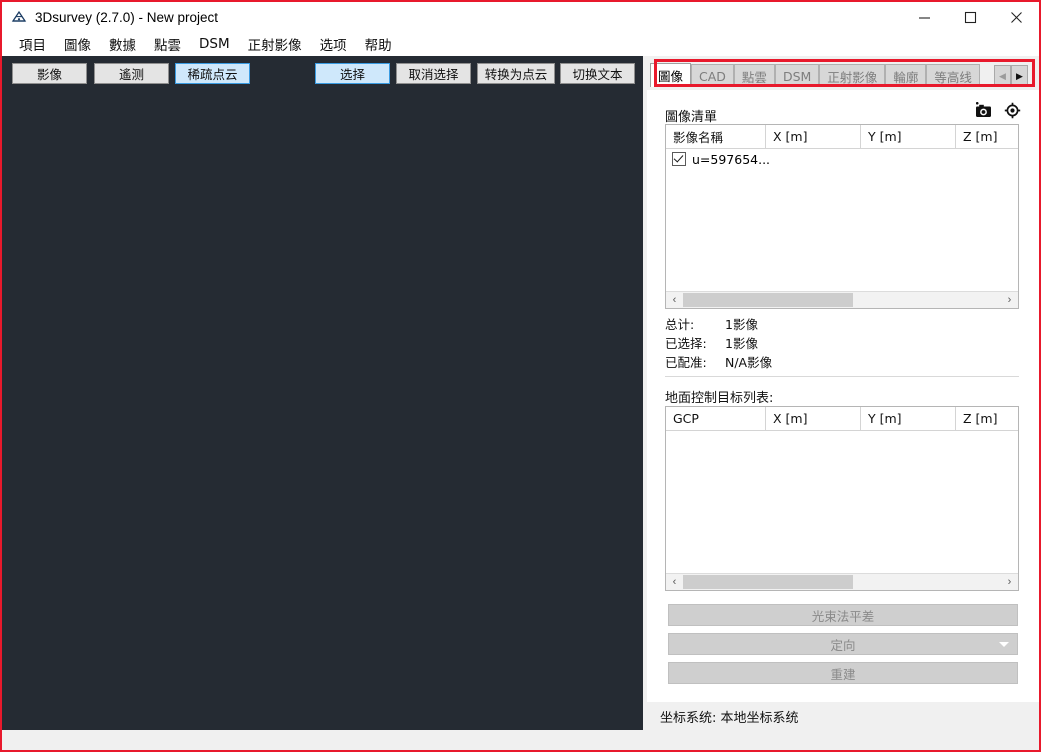 This screenshot has height=752, width=1041. What do you see at coordinates (768, 581) in the screenshot?
I see `gcp-hscroll-thumb` at bounding box center [768, 581].